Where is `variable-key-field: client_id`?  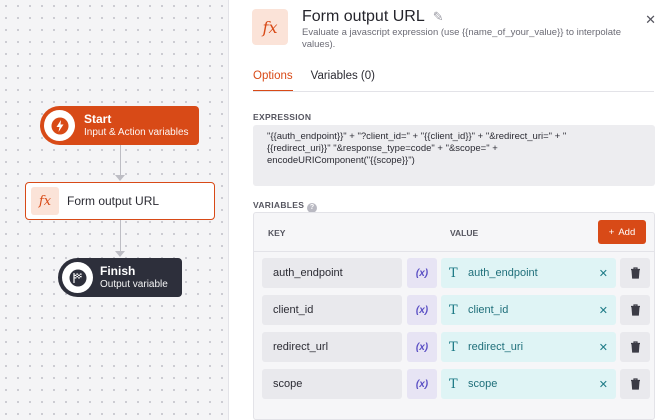
variable-key-field: client_id is located at coordinates (332, 310).